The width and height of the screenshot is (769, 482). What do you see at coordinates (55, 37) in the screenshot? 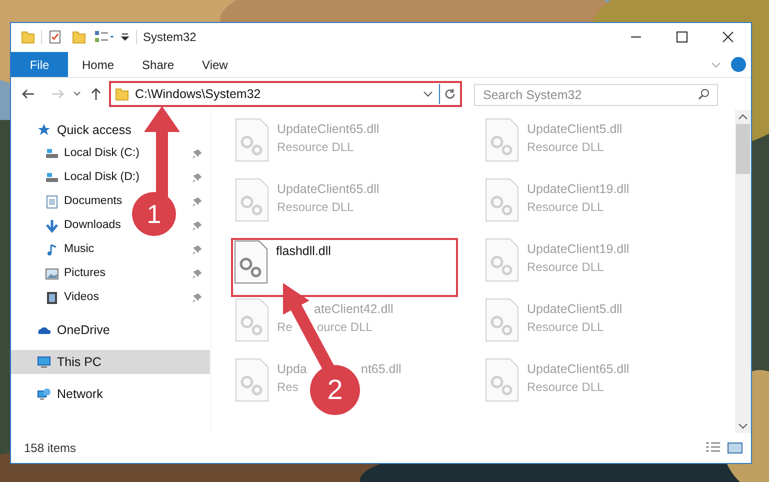
I see `properties-icon` at bounding box center [55, 37].